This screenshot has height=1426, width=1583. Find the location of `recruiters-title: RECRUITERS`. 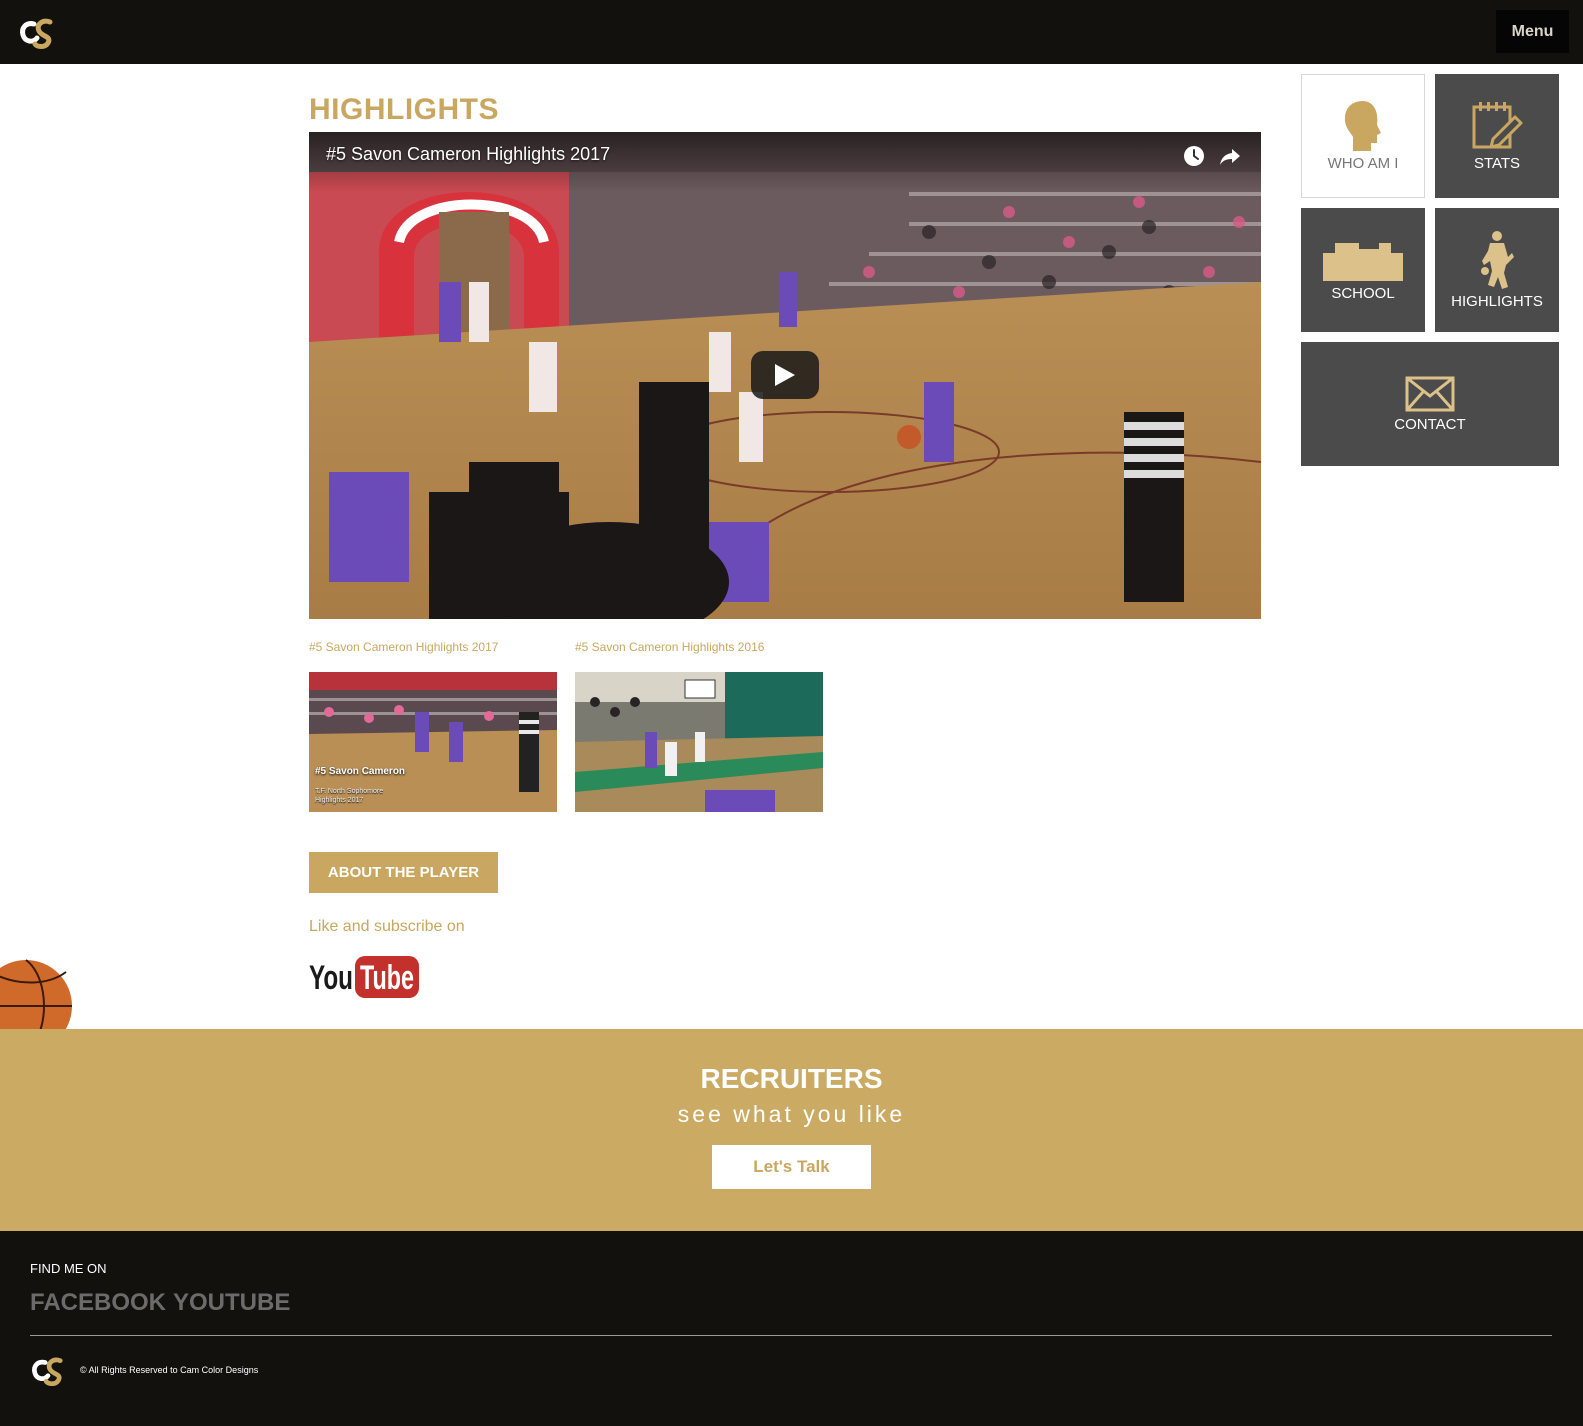

recruiters-title: RECRUITERS is located at coordinates (791, 1078).